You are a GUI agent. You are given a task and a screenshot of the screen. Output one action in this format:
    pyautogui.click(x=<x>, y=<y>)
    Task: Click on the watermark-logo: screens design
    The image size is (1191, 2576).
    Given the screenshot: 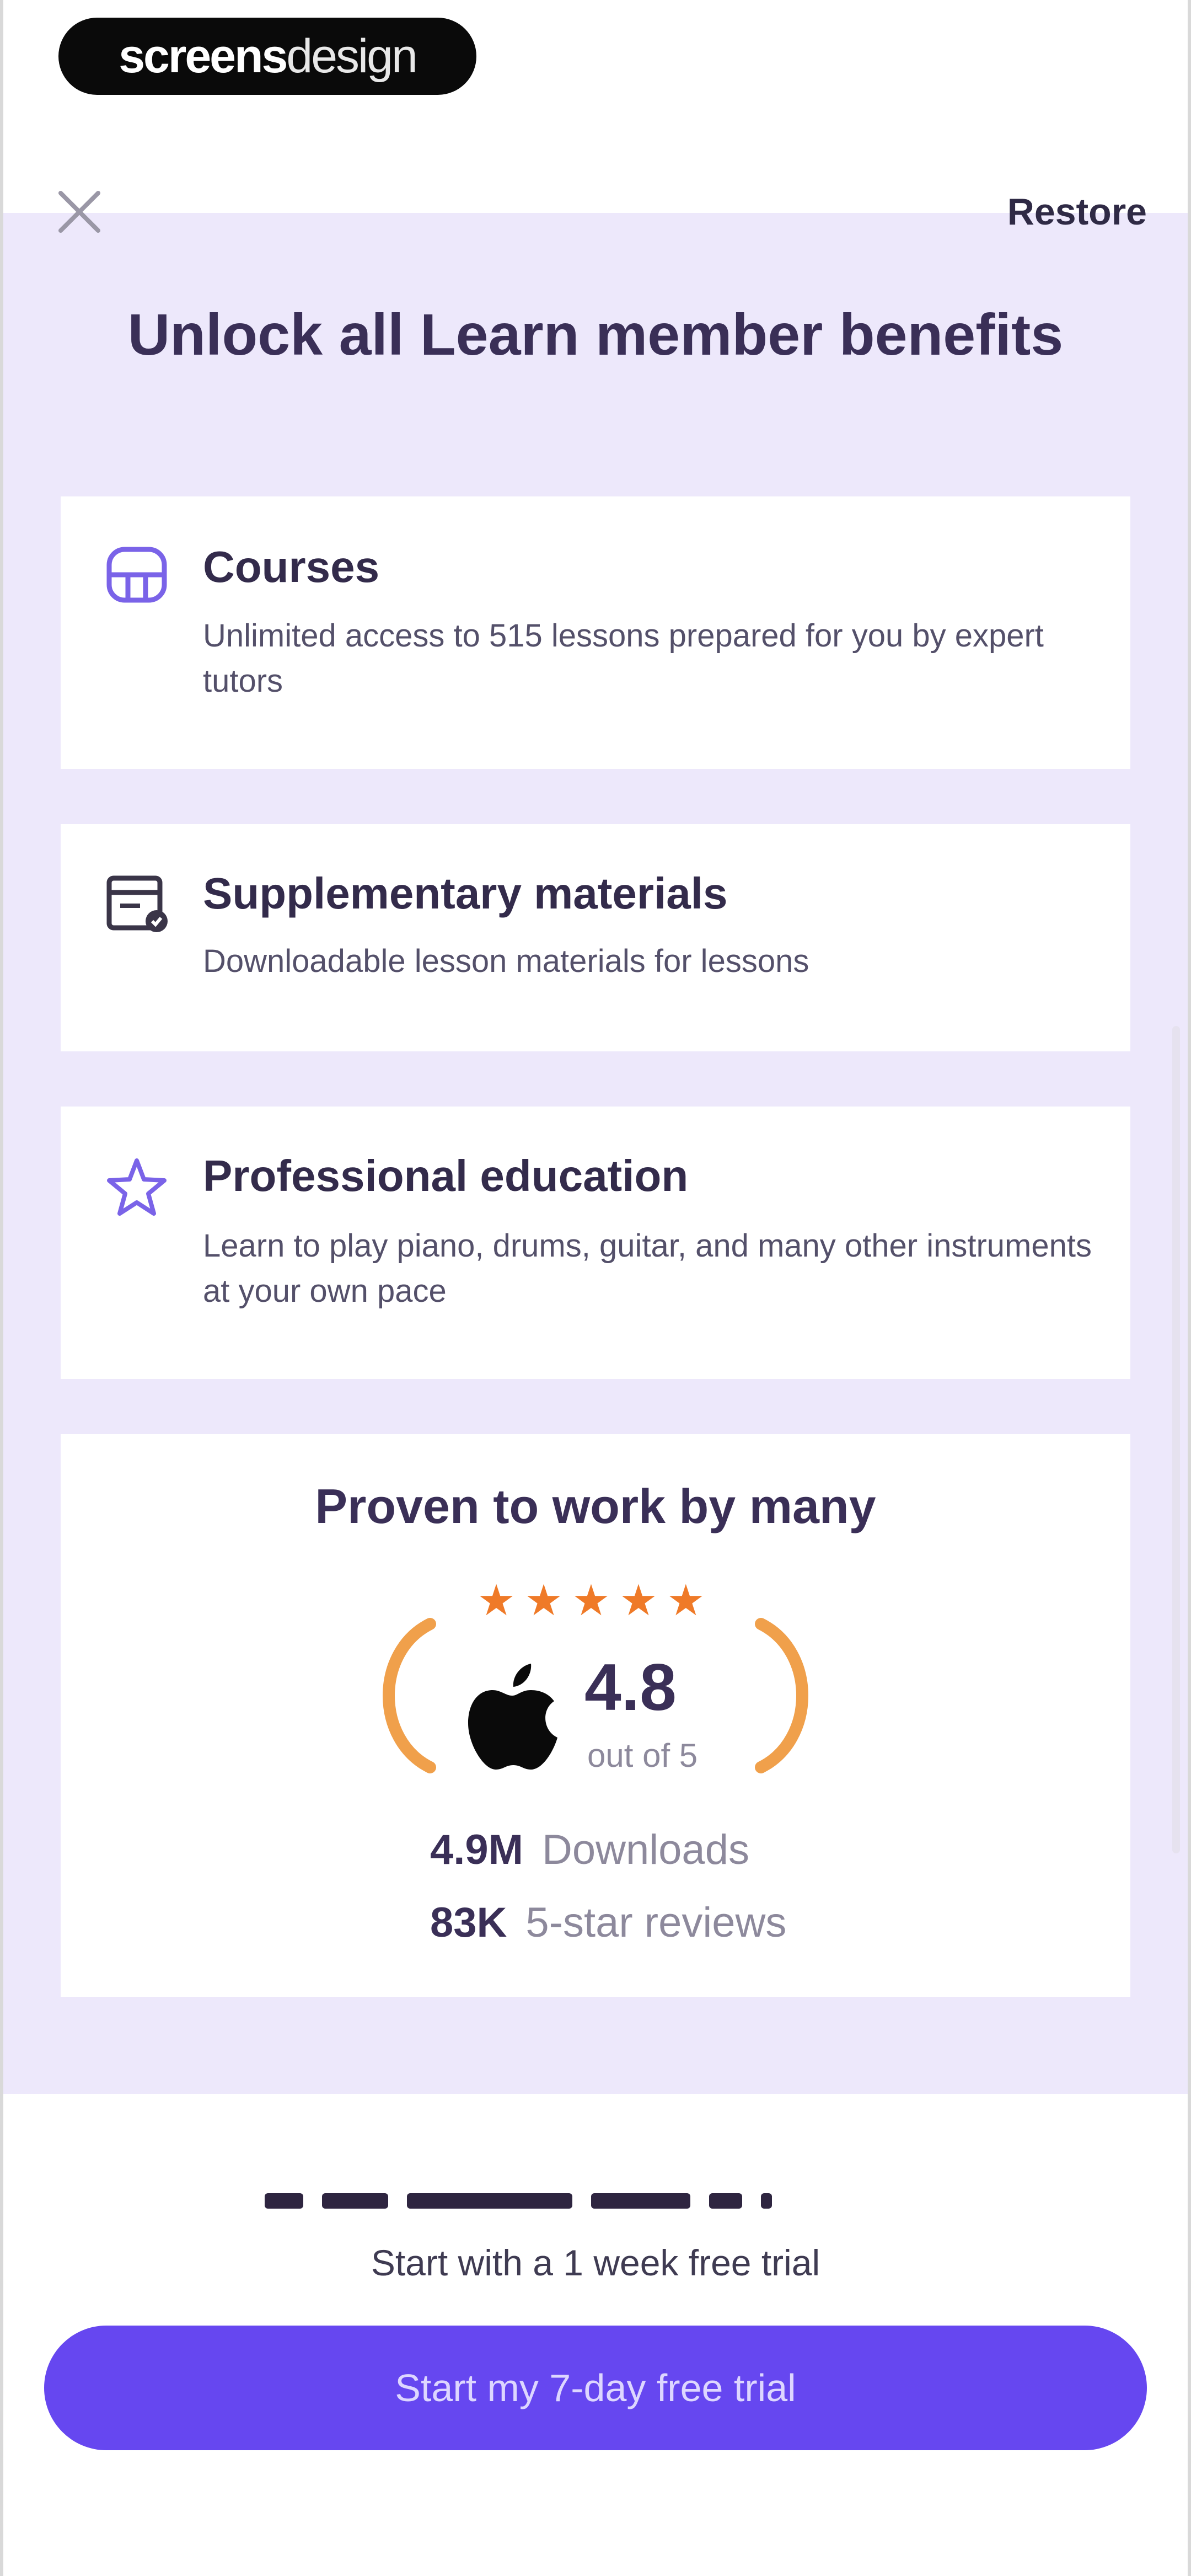 What is the action you would take?
    pyautogui.click(x=267, y=56)
    